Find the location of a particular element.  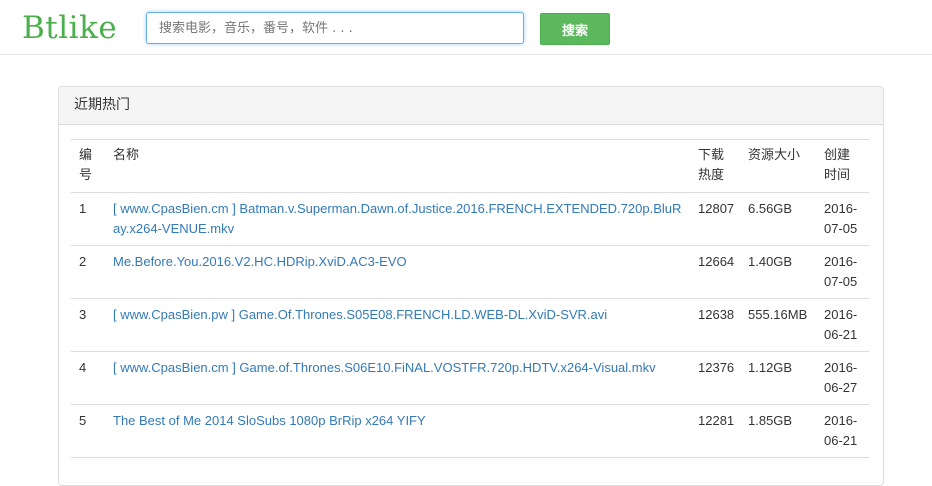

top-header: Btlike 搜索 is located at coordinates (466, 27).